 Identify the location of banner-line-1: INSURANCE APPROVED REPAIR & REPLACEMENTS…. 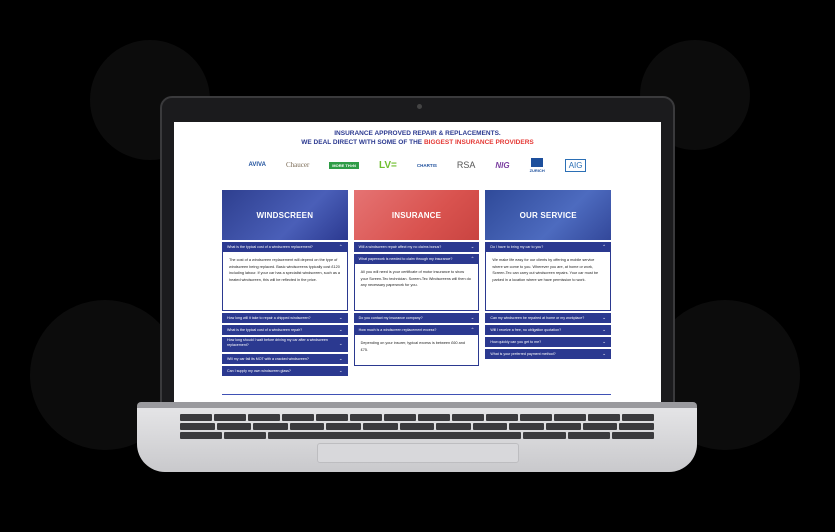
(417, 133).